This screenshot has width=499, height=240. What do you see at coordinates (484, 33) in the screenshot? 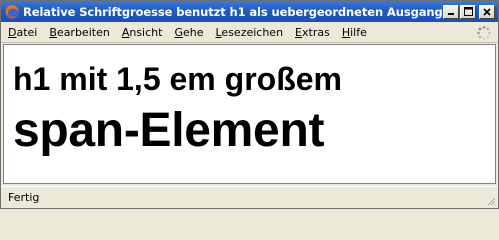
I see `throbber-icon` at bounding box center [484, 33].